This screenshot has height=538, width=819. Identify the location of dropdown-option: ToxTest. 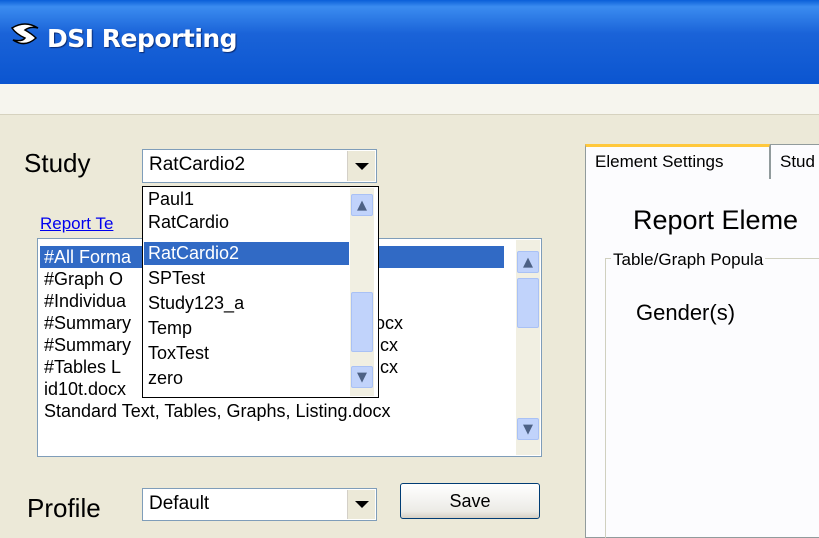
(246, 353).